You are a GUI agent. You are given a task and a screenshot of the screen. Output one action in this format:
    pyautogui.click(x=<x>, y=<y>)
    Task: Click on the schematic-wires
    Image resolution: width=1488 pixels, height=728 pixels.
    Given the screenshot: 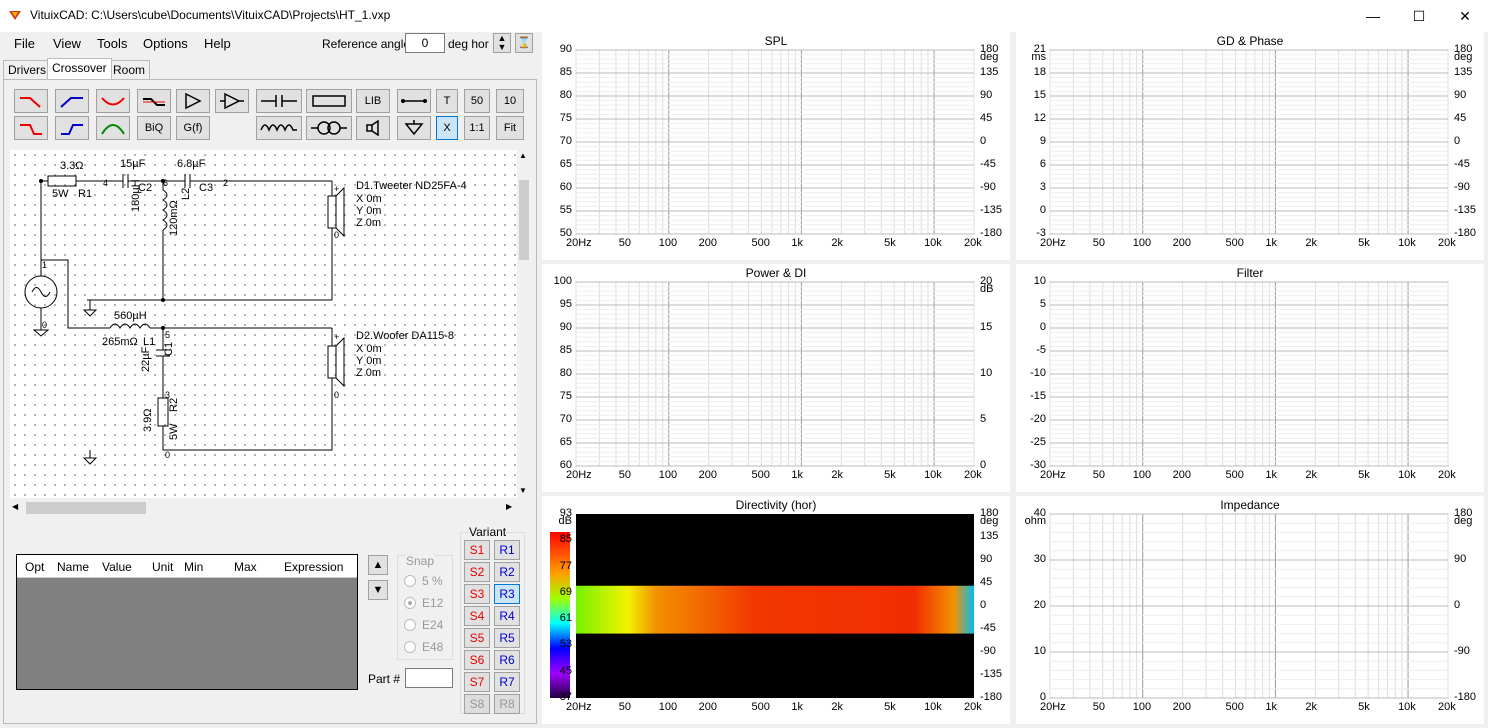 What is the action you would take?
    pyautogui.click(x=184, y=319)
    